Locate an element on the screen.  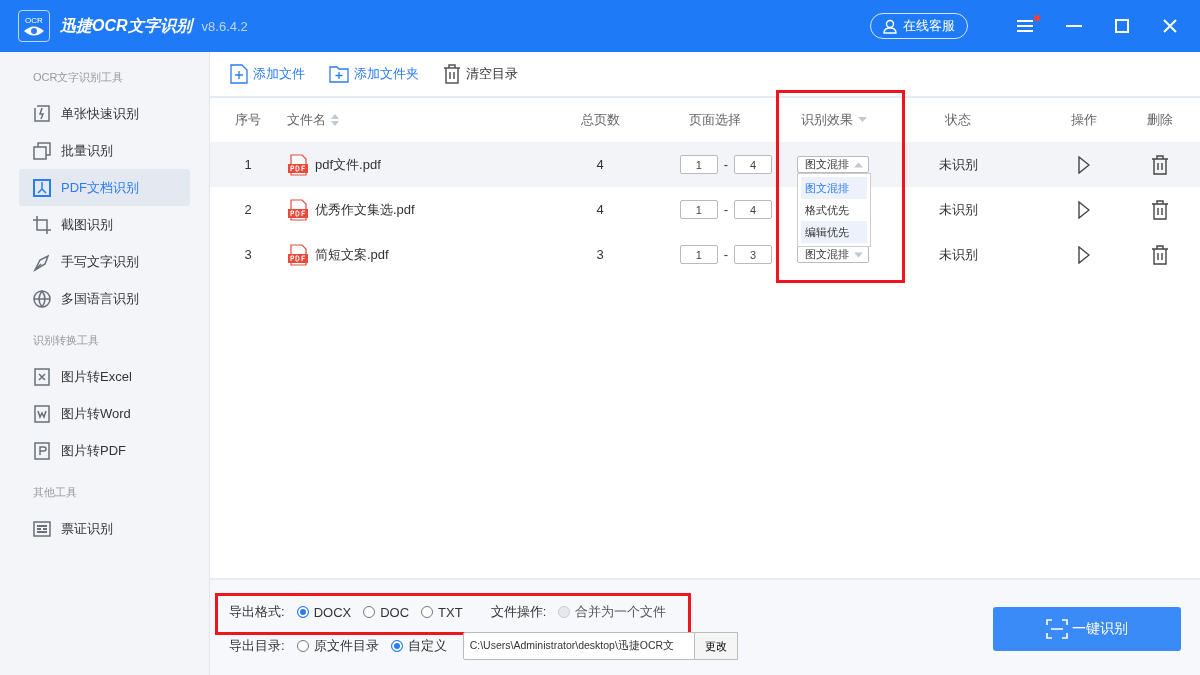
table-cell-text: 1 is located at coordinates (248, 165).